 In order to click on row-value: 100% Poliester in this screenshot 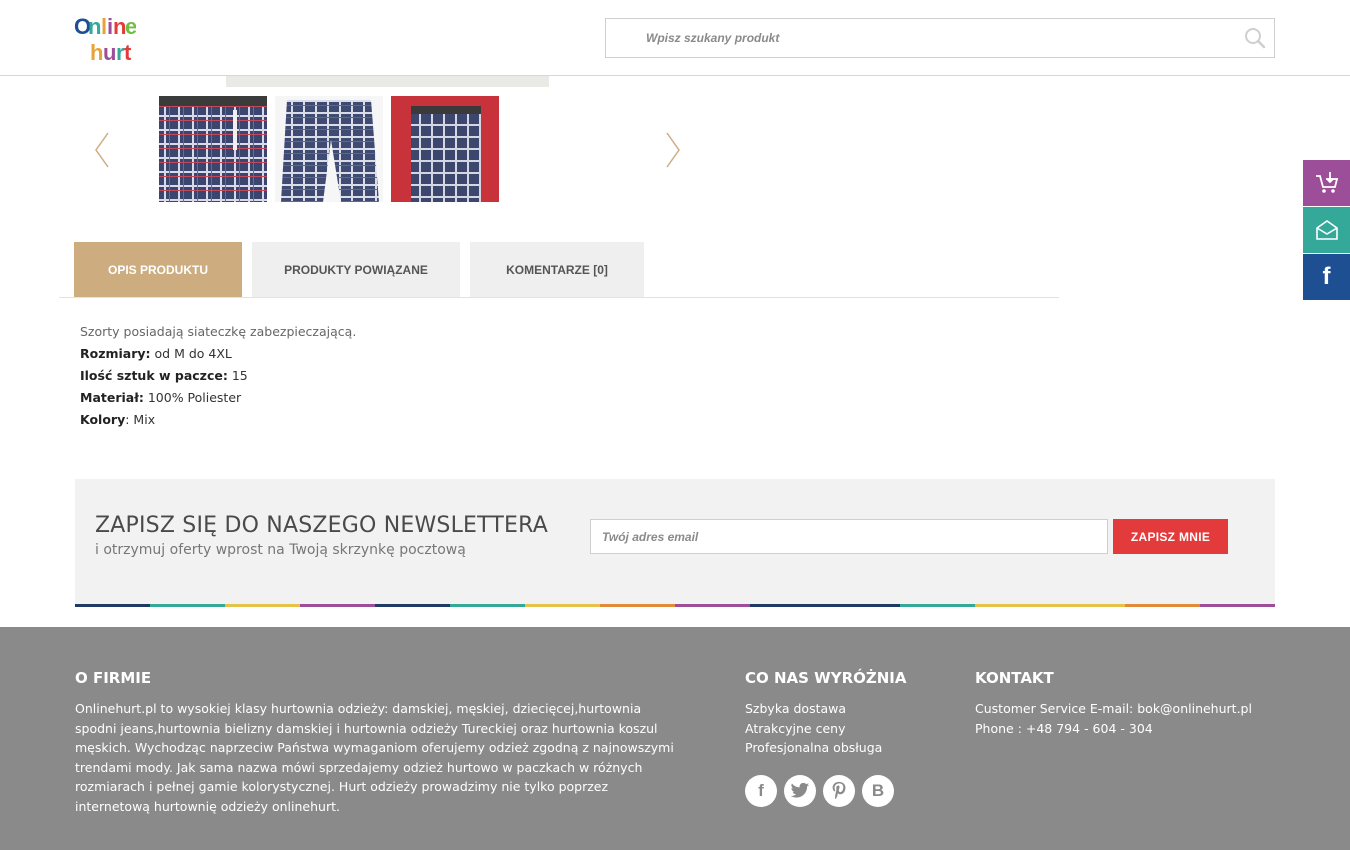, I will do `click(192, 397)`.